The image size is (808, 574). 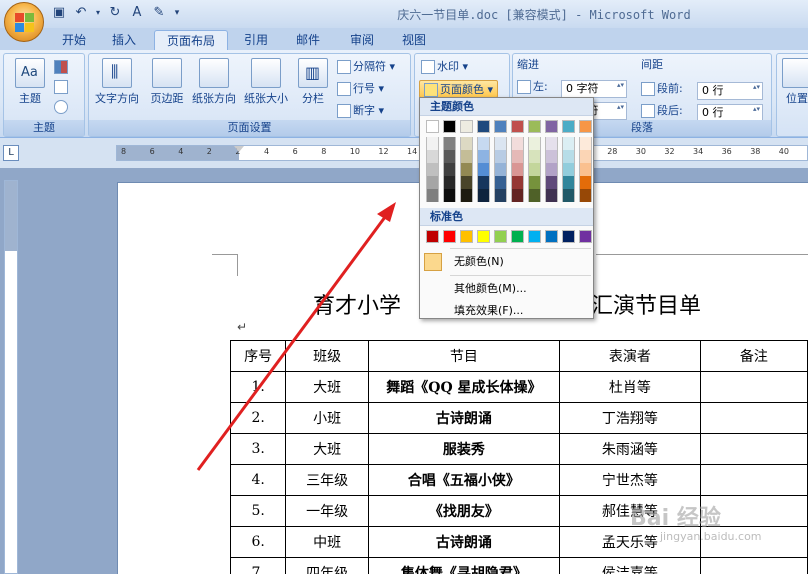 I want to click on columns-button: ▥ 分栏, so click(x=313, y=82).